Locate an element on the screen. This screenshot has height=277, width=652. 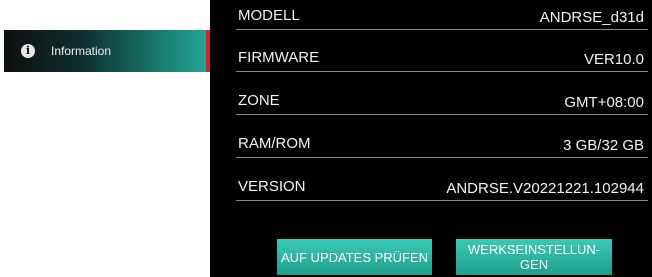
info-key: FIRMWARE is located at coordinates (279, 57).